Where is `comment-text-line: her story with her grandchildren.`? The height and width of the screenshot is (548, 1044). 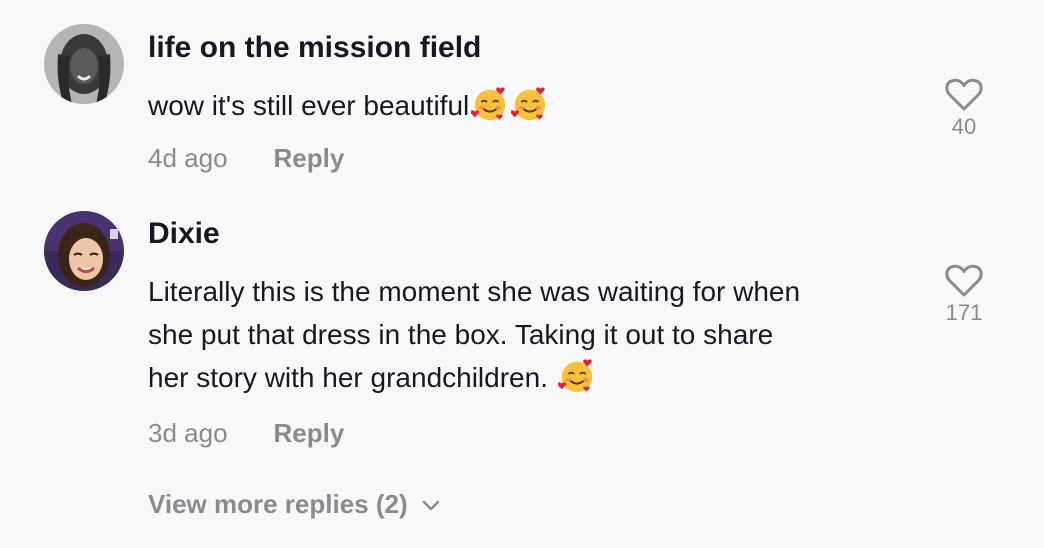
comment-text-line: her story with her grandchildren. is located at coordinates (528, 377).